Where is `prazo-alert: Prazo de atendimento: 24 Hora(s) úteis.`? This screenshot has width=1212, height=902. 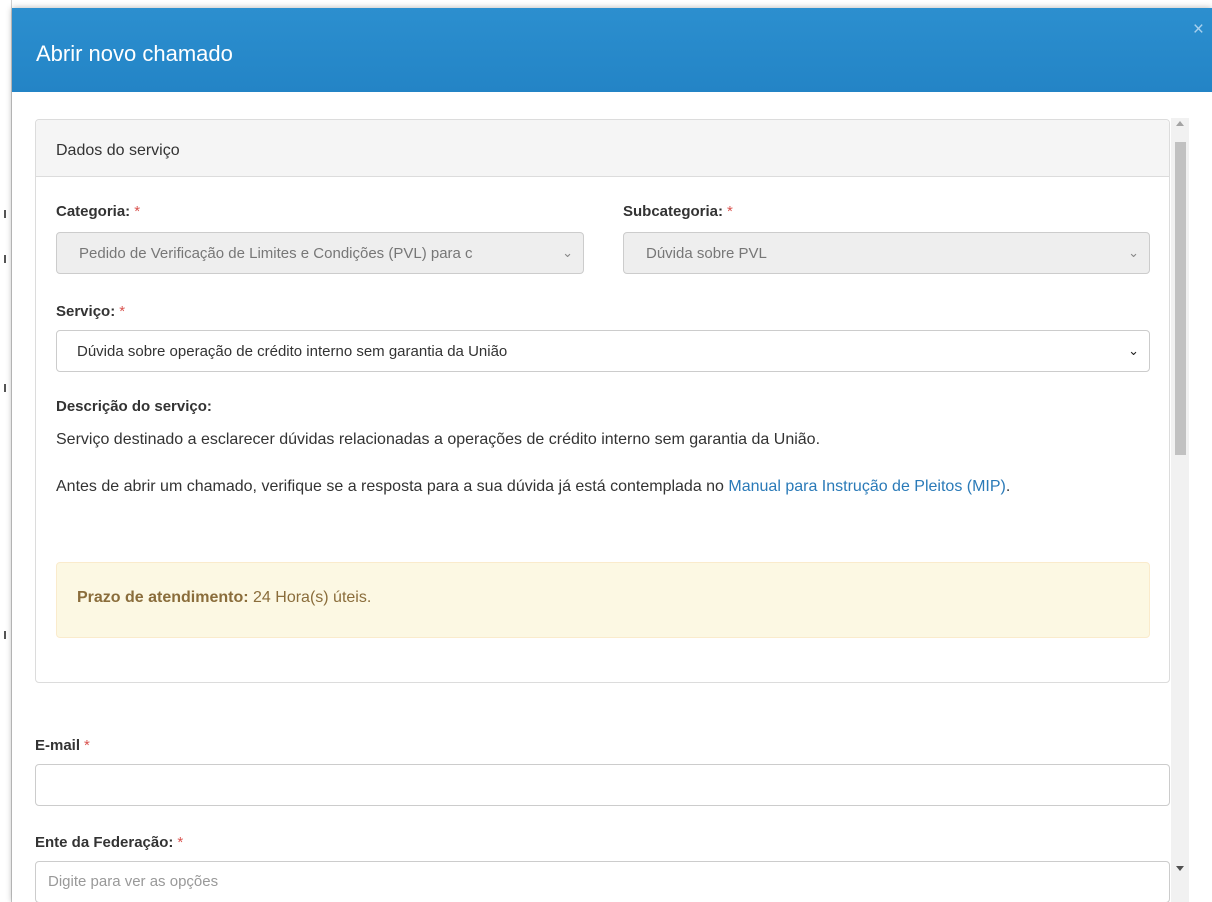 prazo-alert: Prazo de atendimento: 24 Hora(s) úteis. is located at coordinates (603, 600).